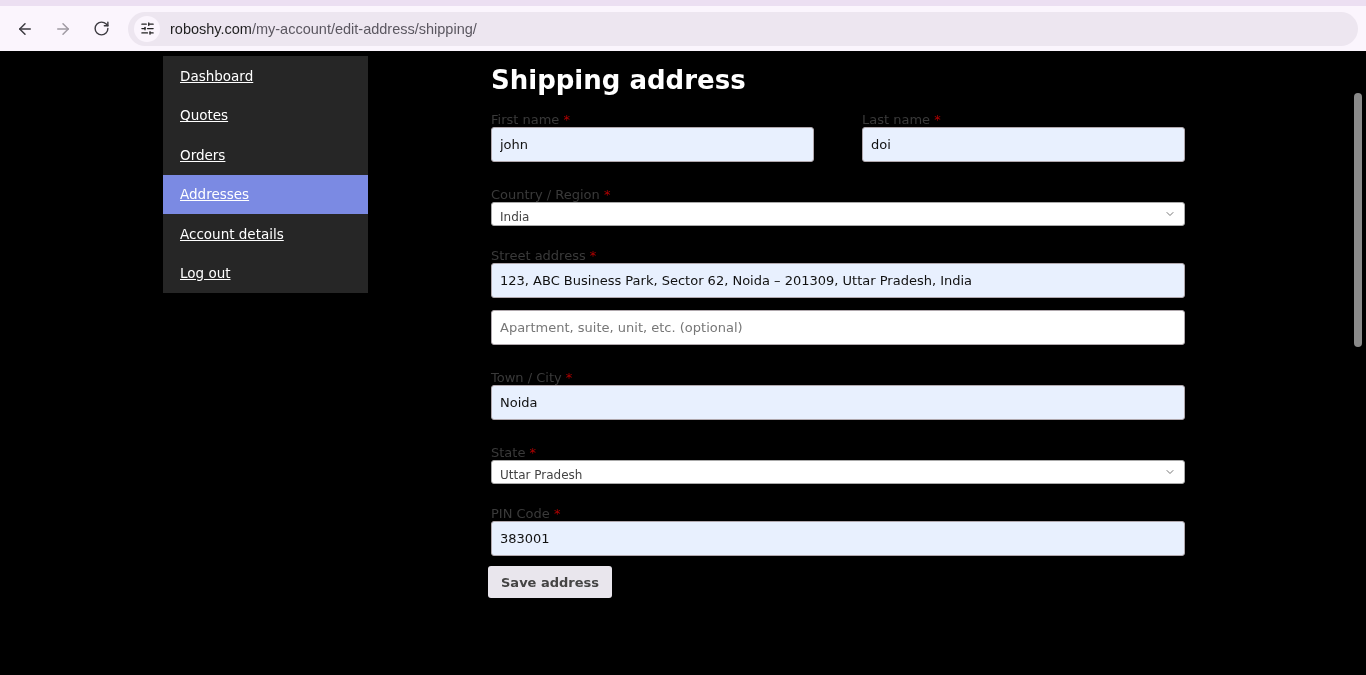 The image size is (1366, 675). I want to click on text-field: 383001, so click(838, 538).